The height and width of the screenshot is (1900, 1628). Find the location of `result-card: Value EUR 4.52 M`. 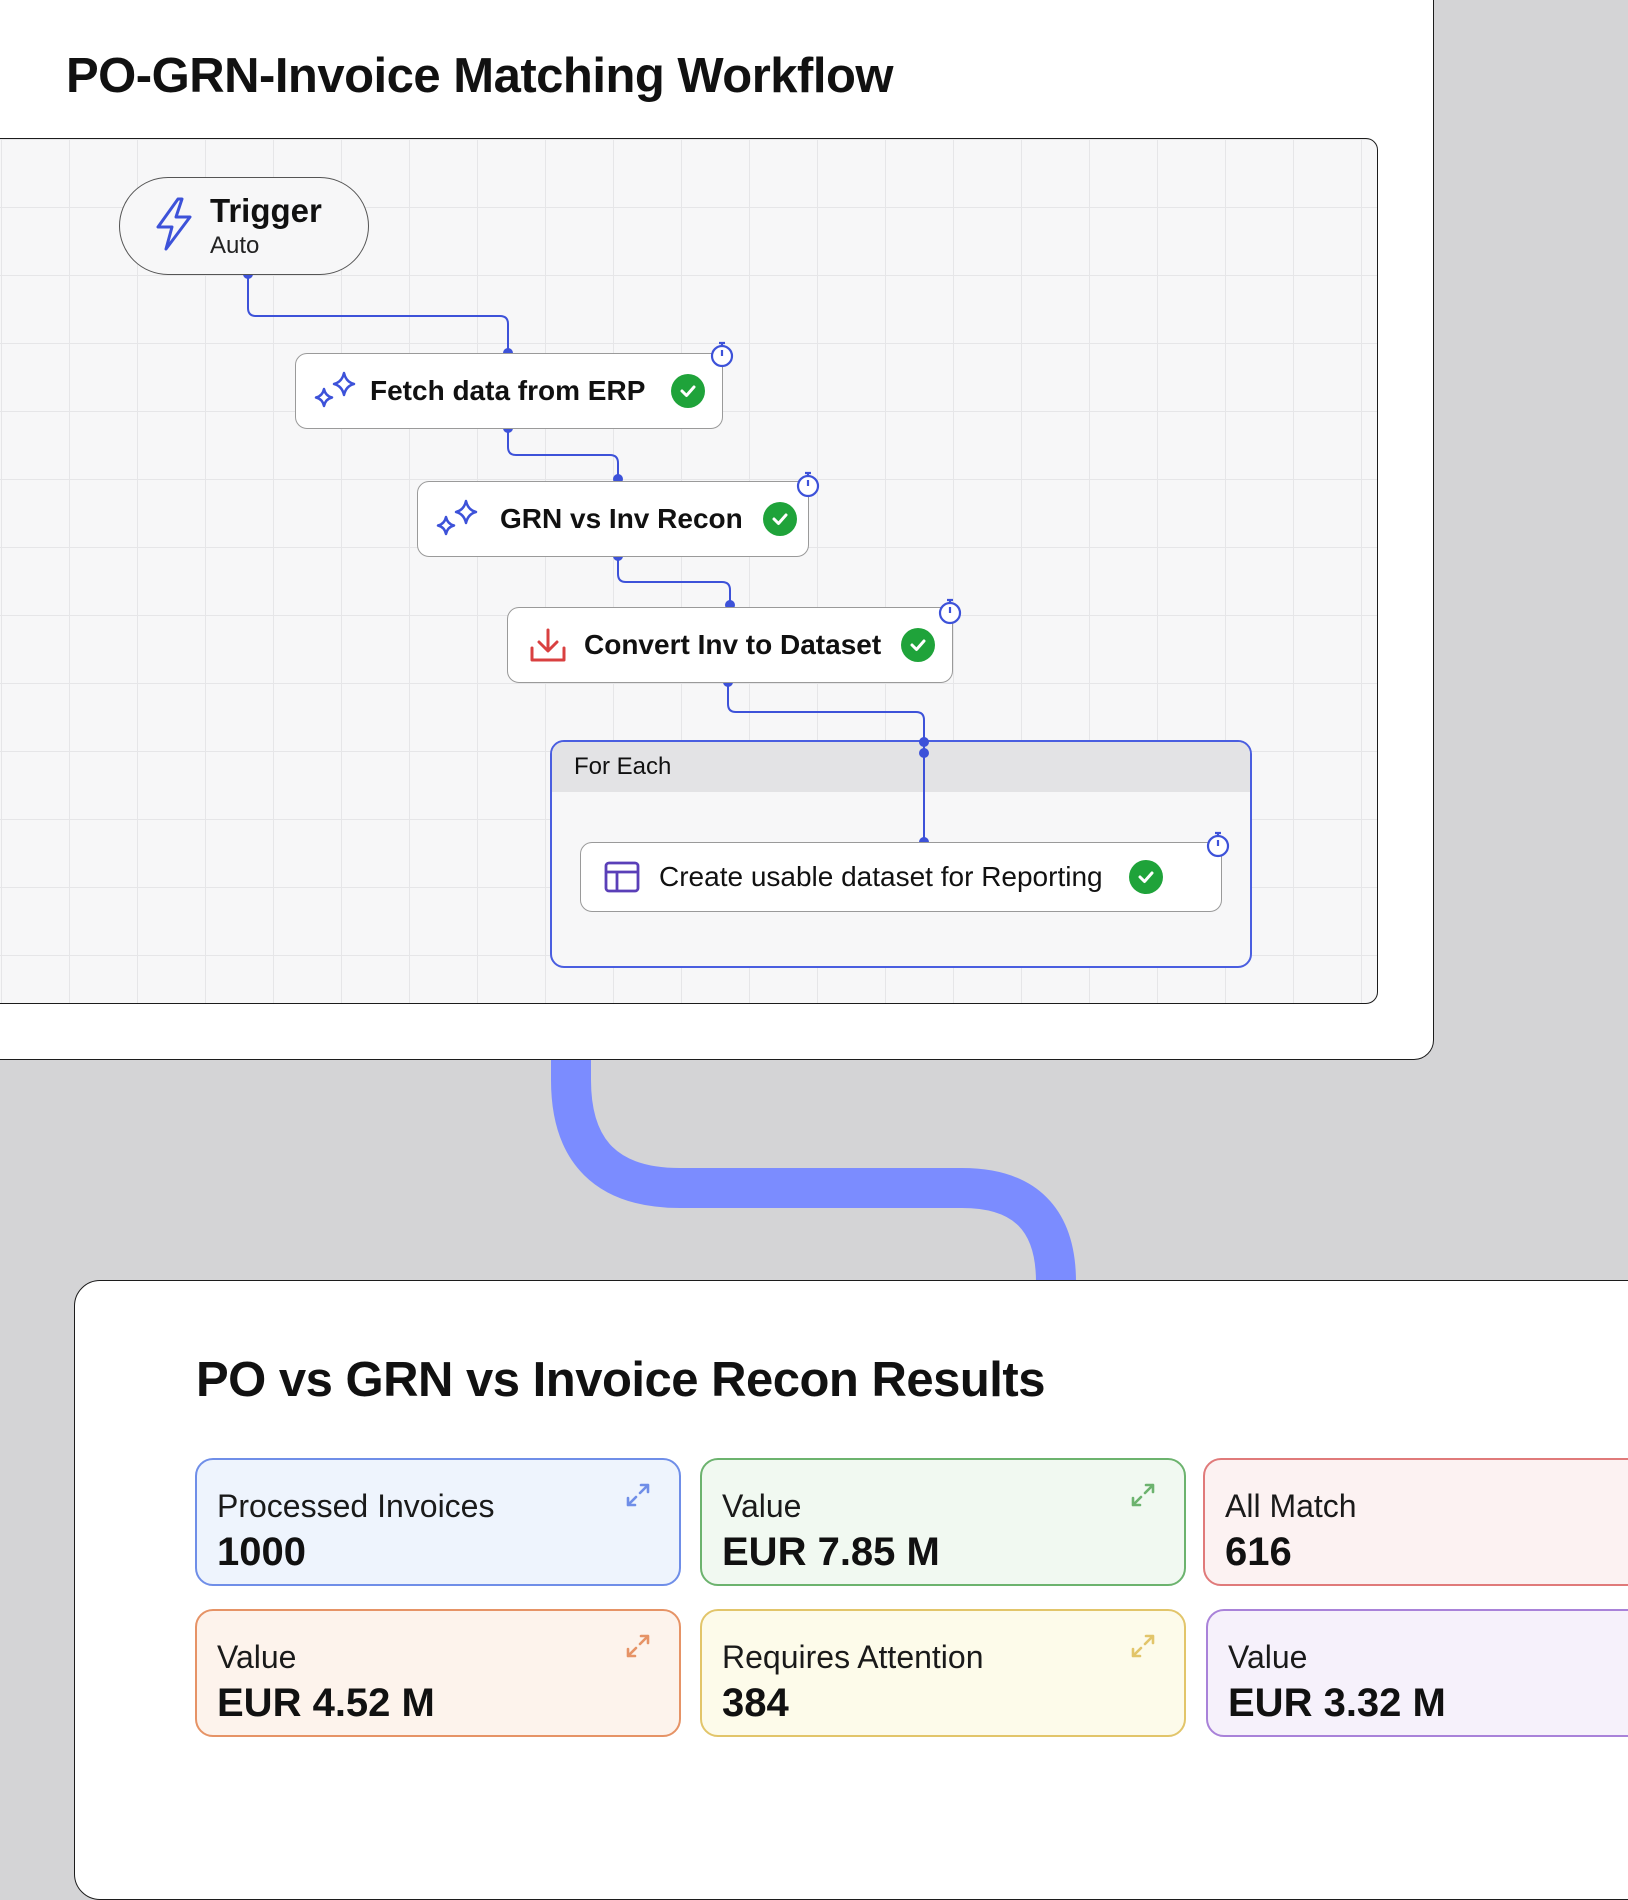

result-card: Value EUR 4.52 M is located at coordinates (438, 1673).